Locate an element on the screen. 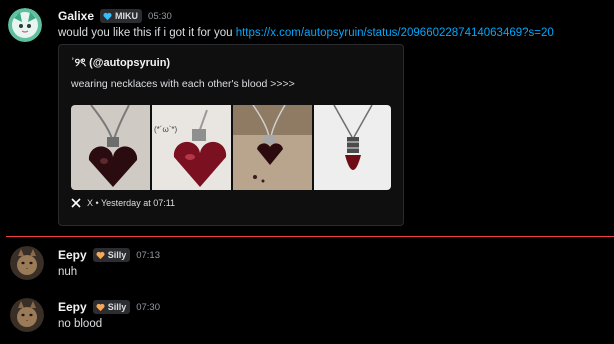  role-tag: MIKU is located at coordinates (121, 16).